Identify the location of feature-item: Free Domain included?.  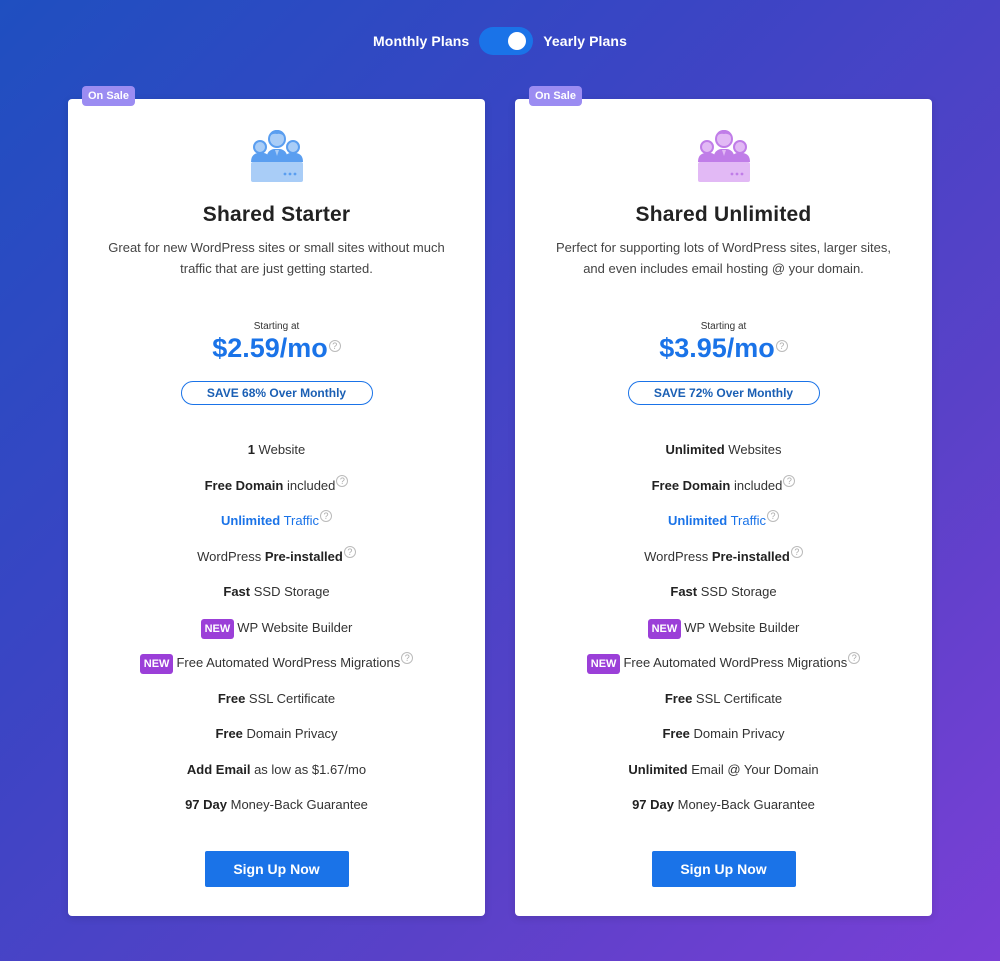
(276, 492).